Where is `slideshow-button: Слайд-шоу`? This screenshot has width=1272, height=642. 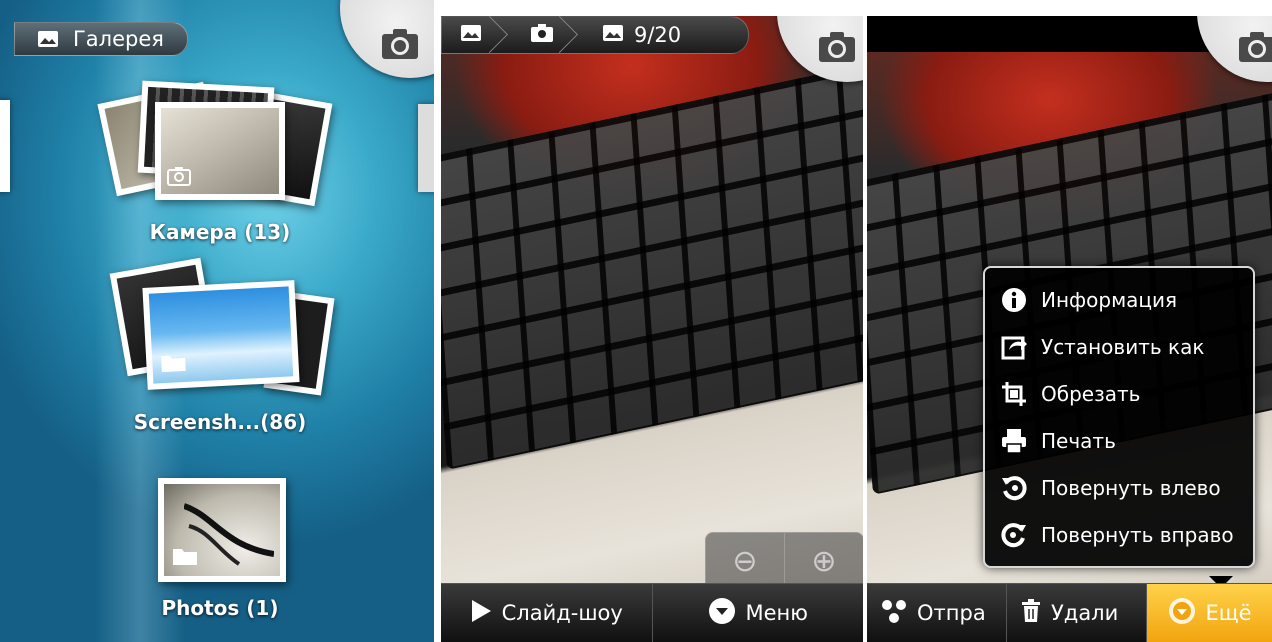 slideshow-button: Слайд-шоу is located at coordinates (546, 613).